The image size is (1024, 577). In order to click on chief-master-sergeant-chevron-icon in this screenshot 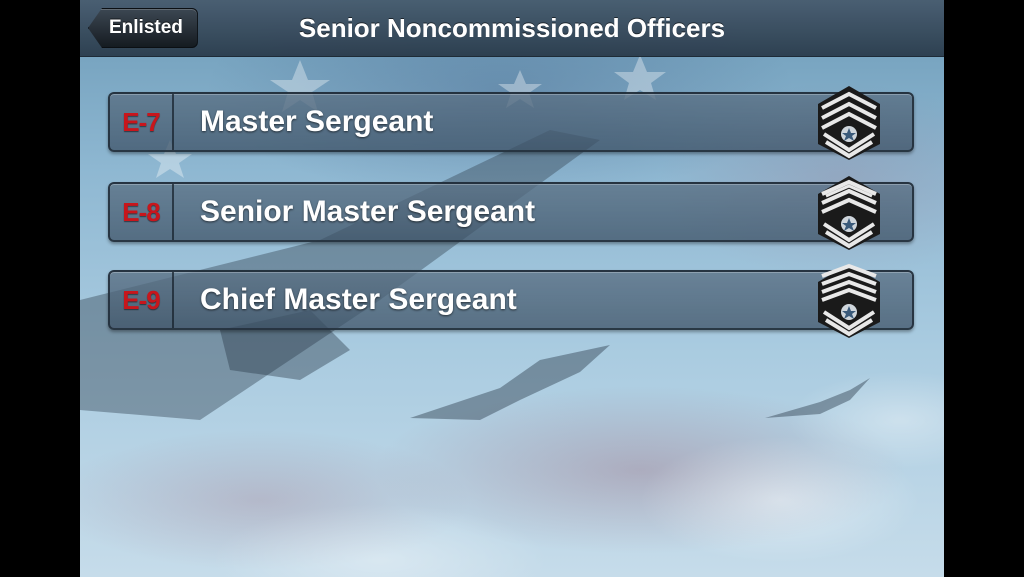, I will do `click(849, 300)`.